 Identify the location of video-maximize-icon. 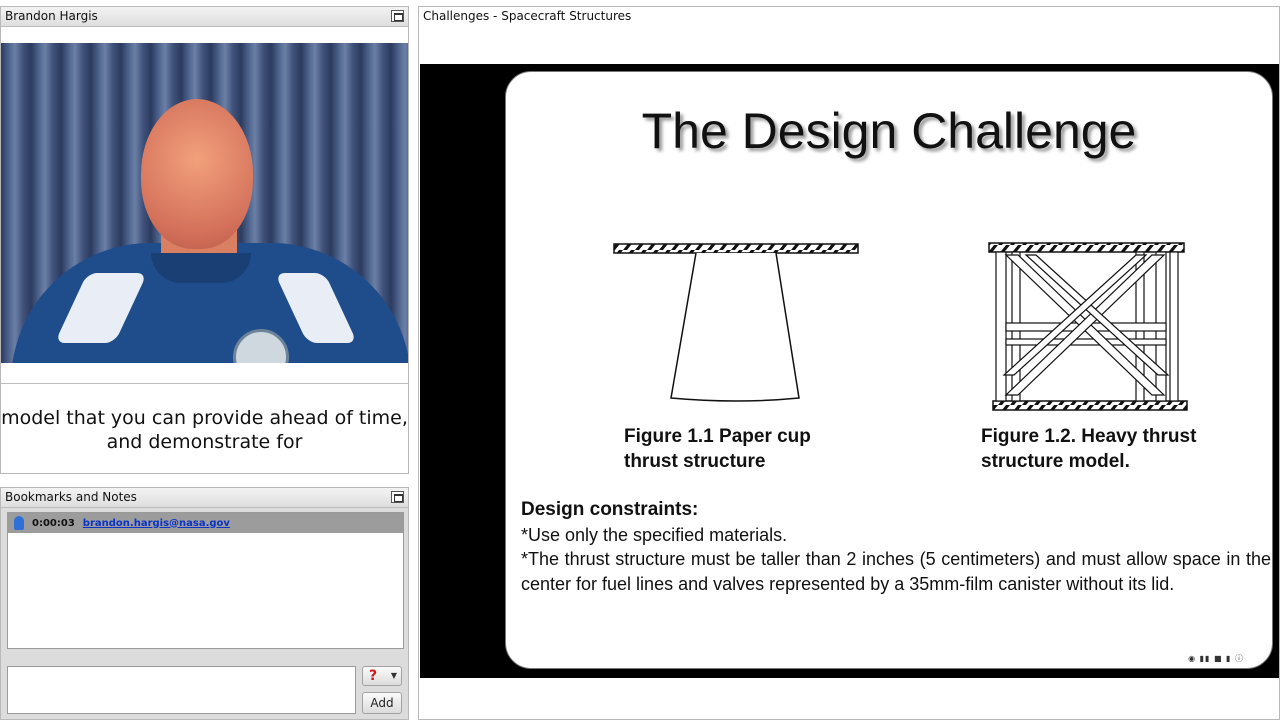
(397, 16).